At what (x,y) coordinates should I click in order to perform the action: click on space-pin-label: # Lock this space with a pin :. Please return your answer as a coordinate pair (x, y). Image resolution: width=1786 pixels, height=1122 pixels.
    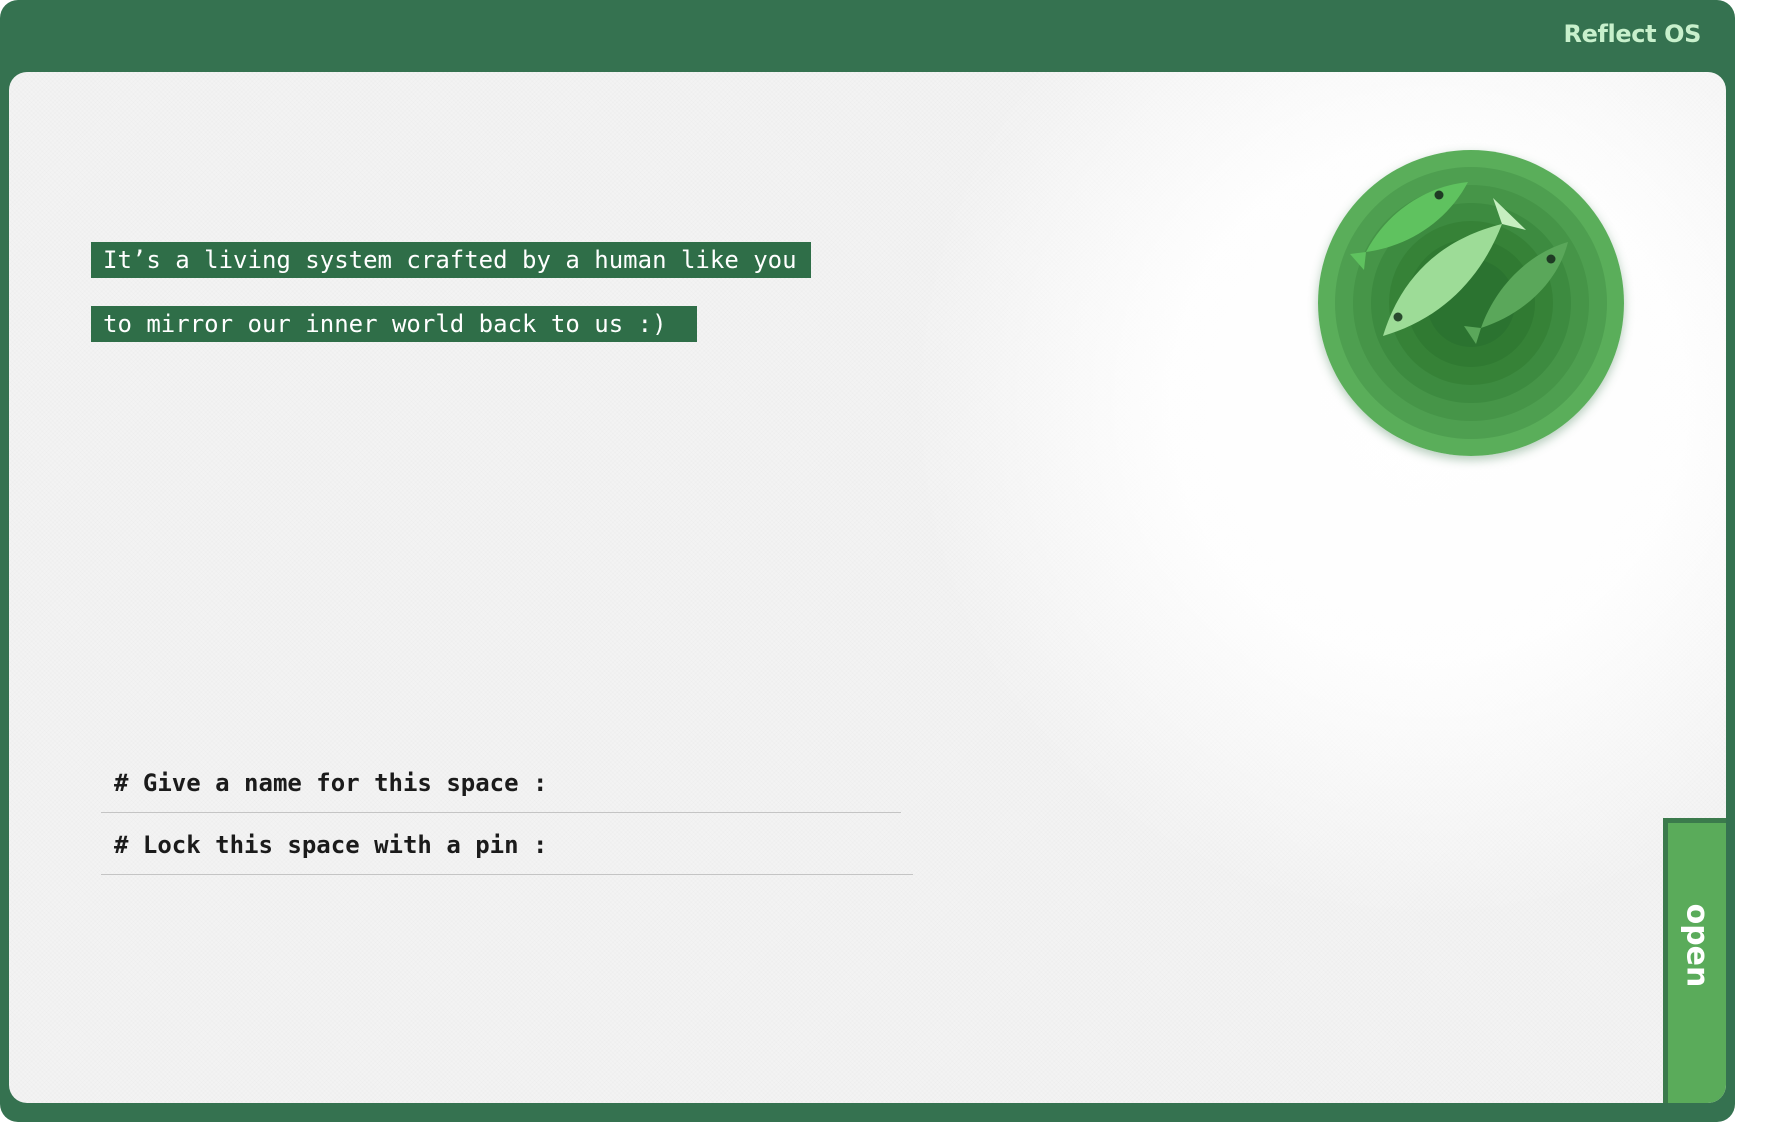
    Looking at the image, I should click on (331, 845).